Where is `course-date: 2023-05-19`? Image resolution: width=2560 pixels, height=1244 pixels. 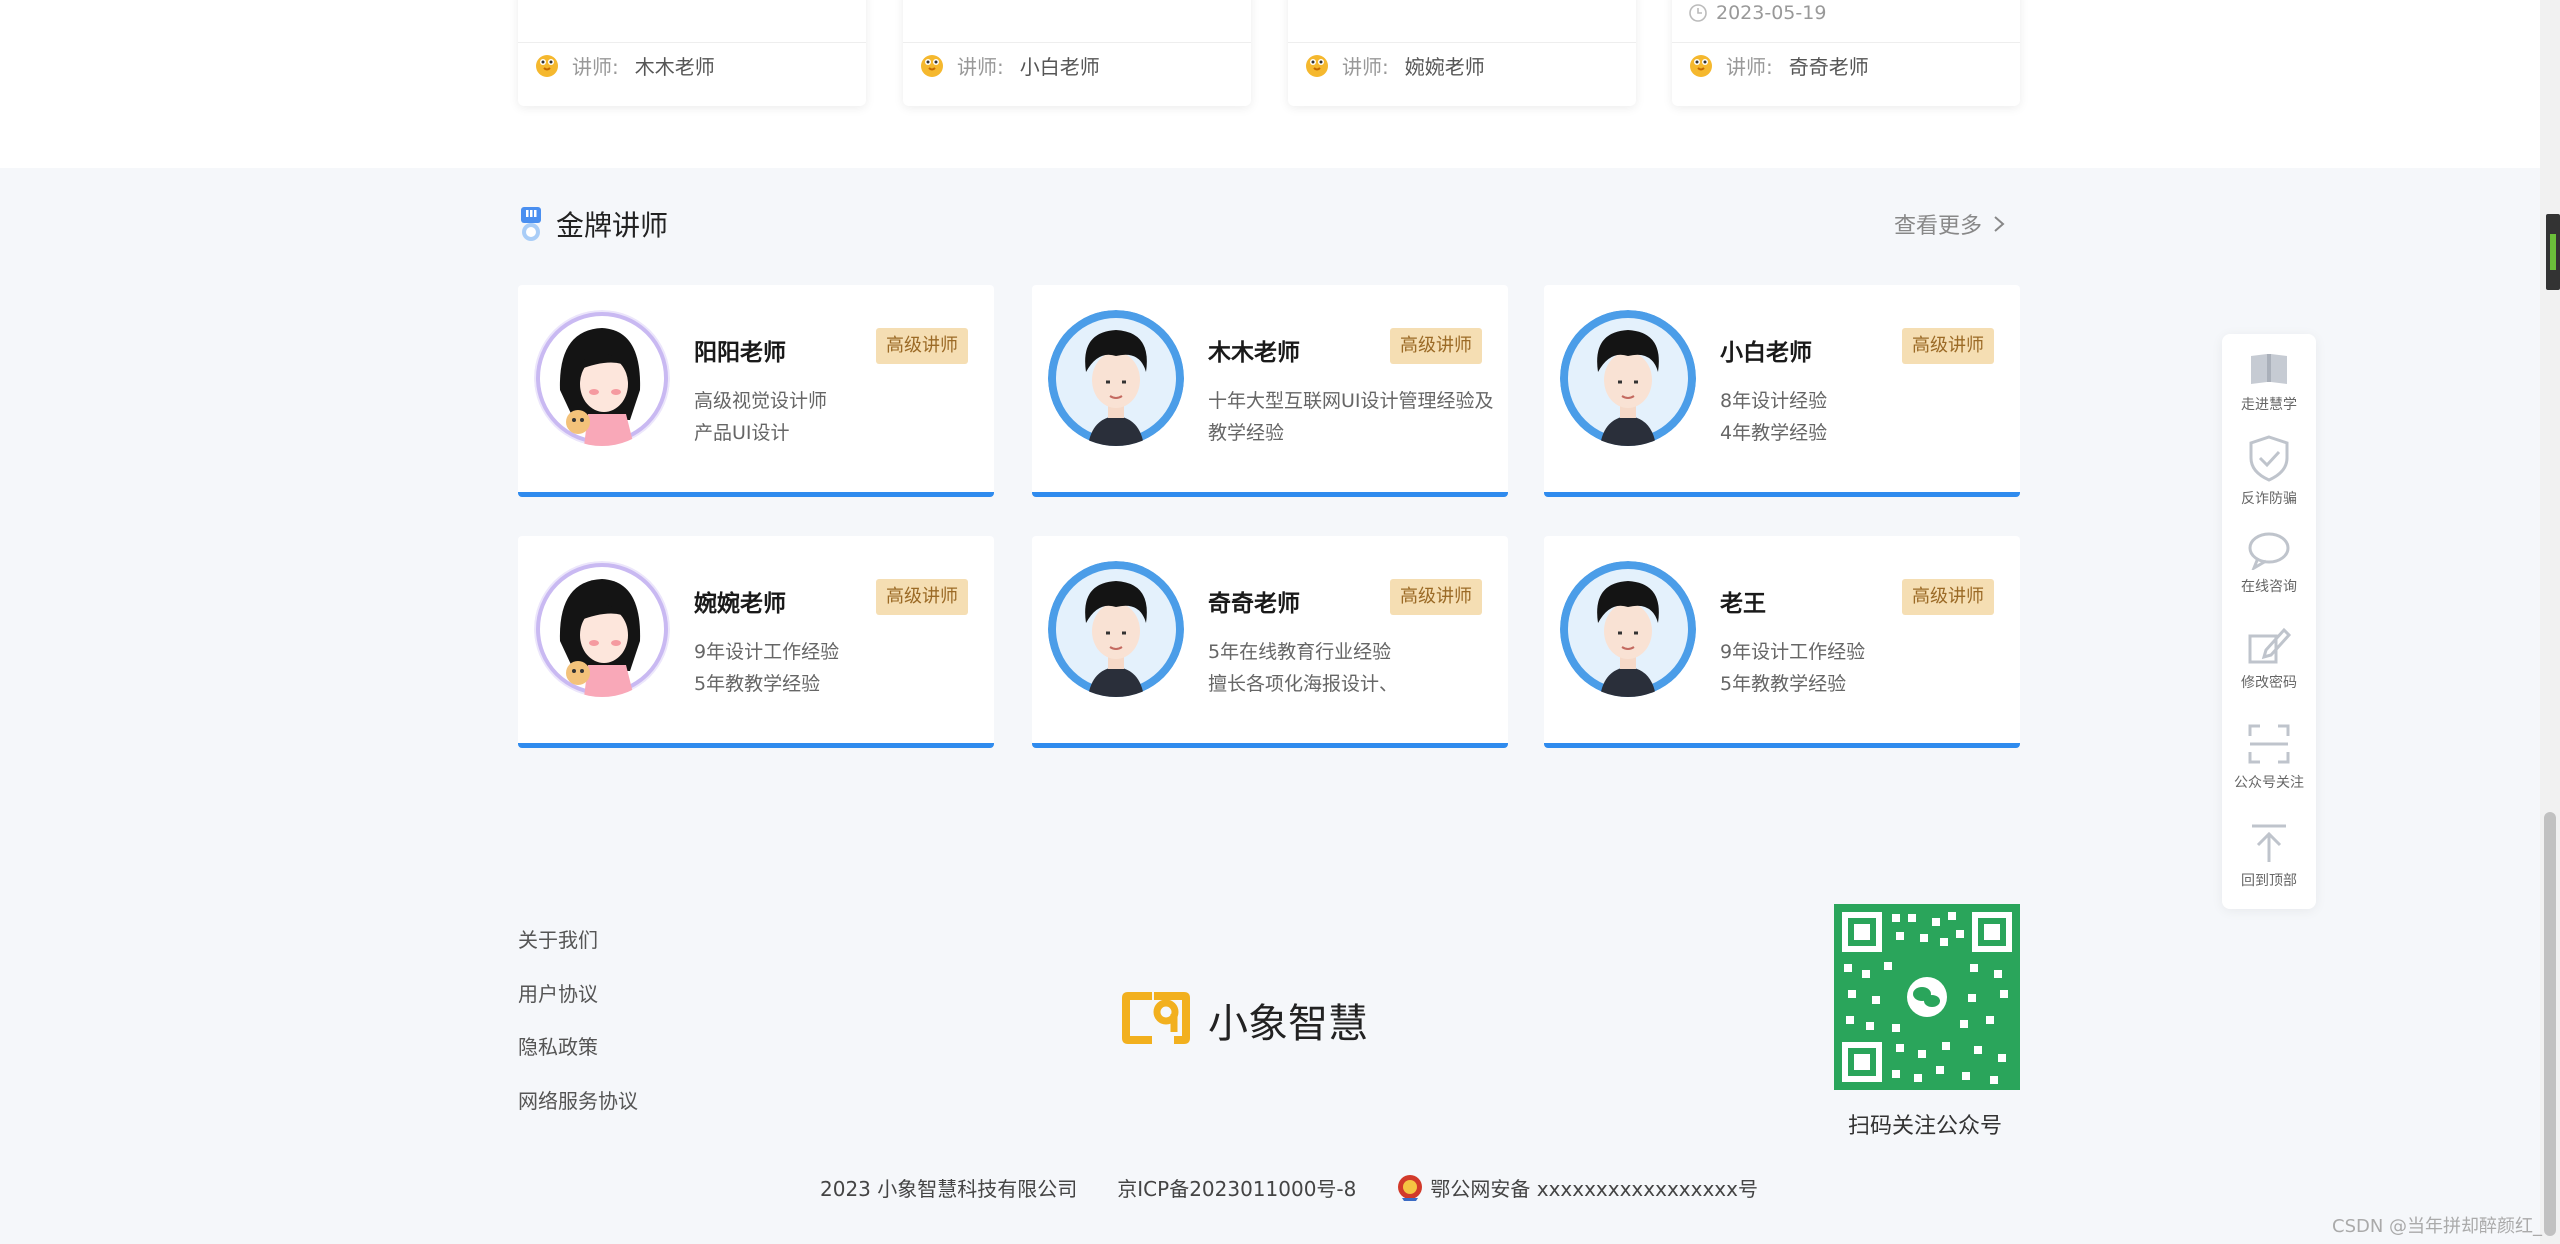 course-date: 2023-05-19 is located at coordinates (1757, 13).